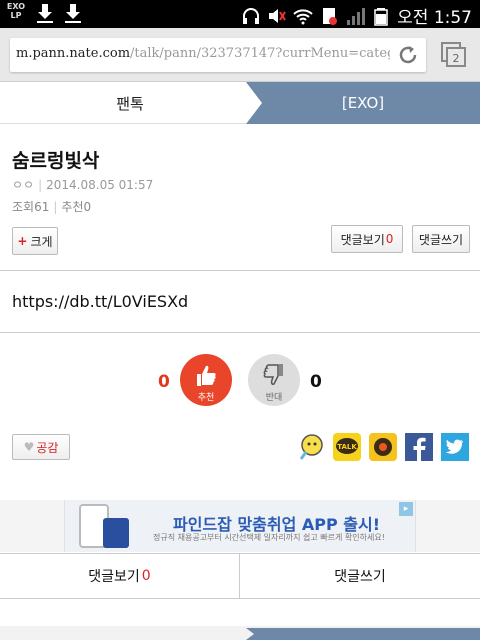 Image resolution: width=480 pixels, height=640 pixels. What do you see at coordinates (277, 15) in the screenshot?
I see `mute-icon` at bounding box center [277, 15].